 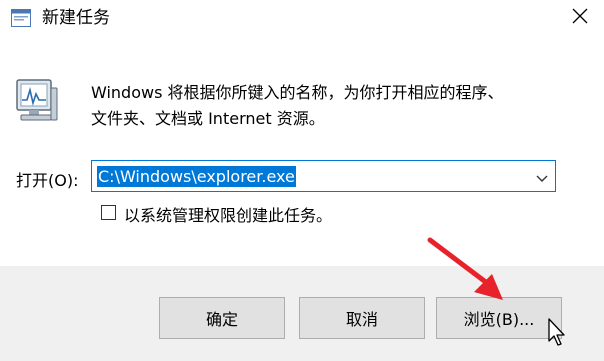 What do you see at coordinates (208, 118) in the screenshot?
I see `description-line-2: 文件夹、文档或 Internet 资源。` at bounding box center [208, 118].